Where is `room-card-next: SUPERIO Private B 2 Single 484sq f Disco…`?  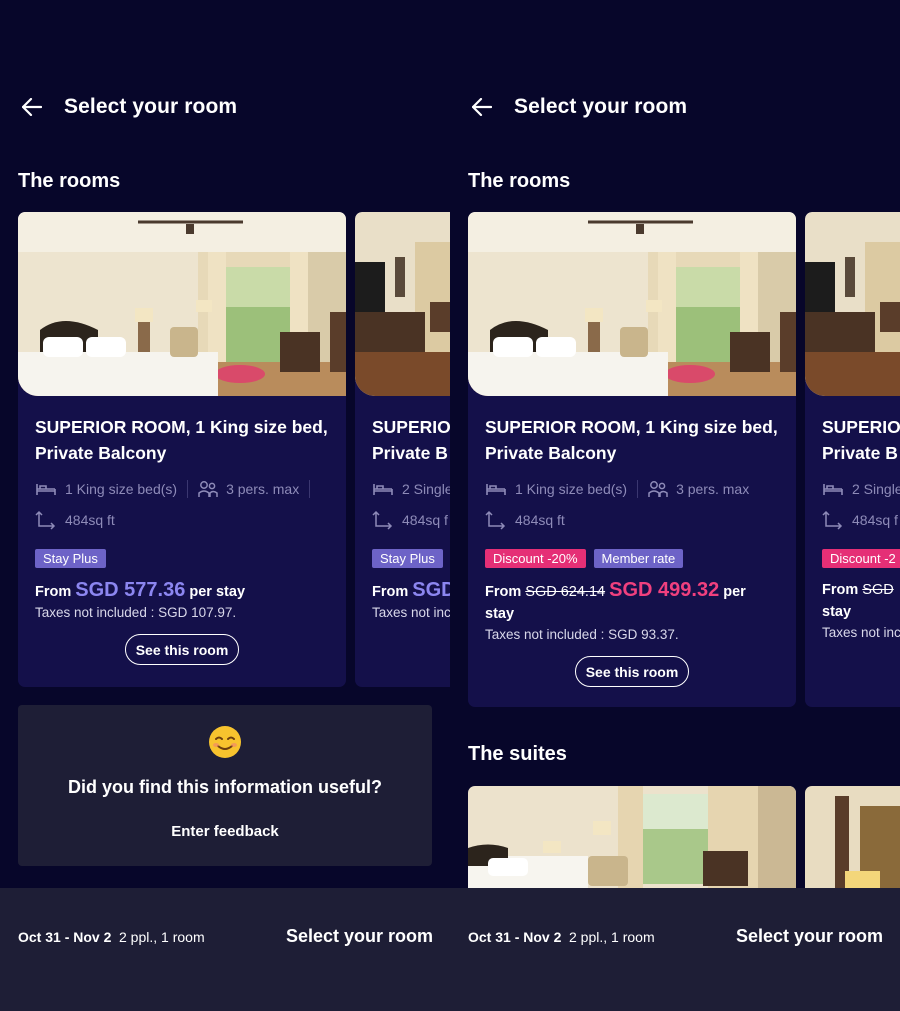
room-card-next: SUPERIO Private B 2 Single 484sq f Disco… is located at coordinates (852, 459).